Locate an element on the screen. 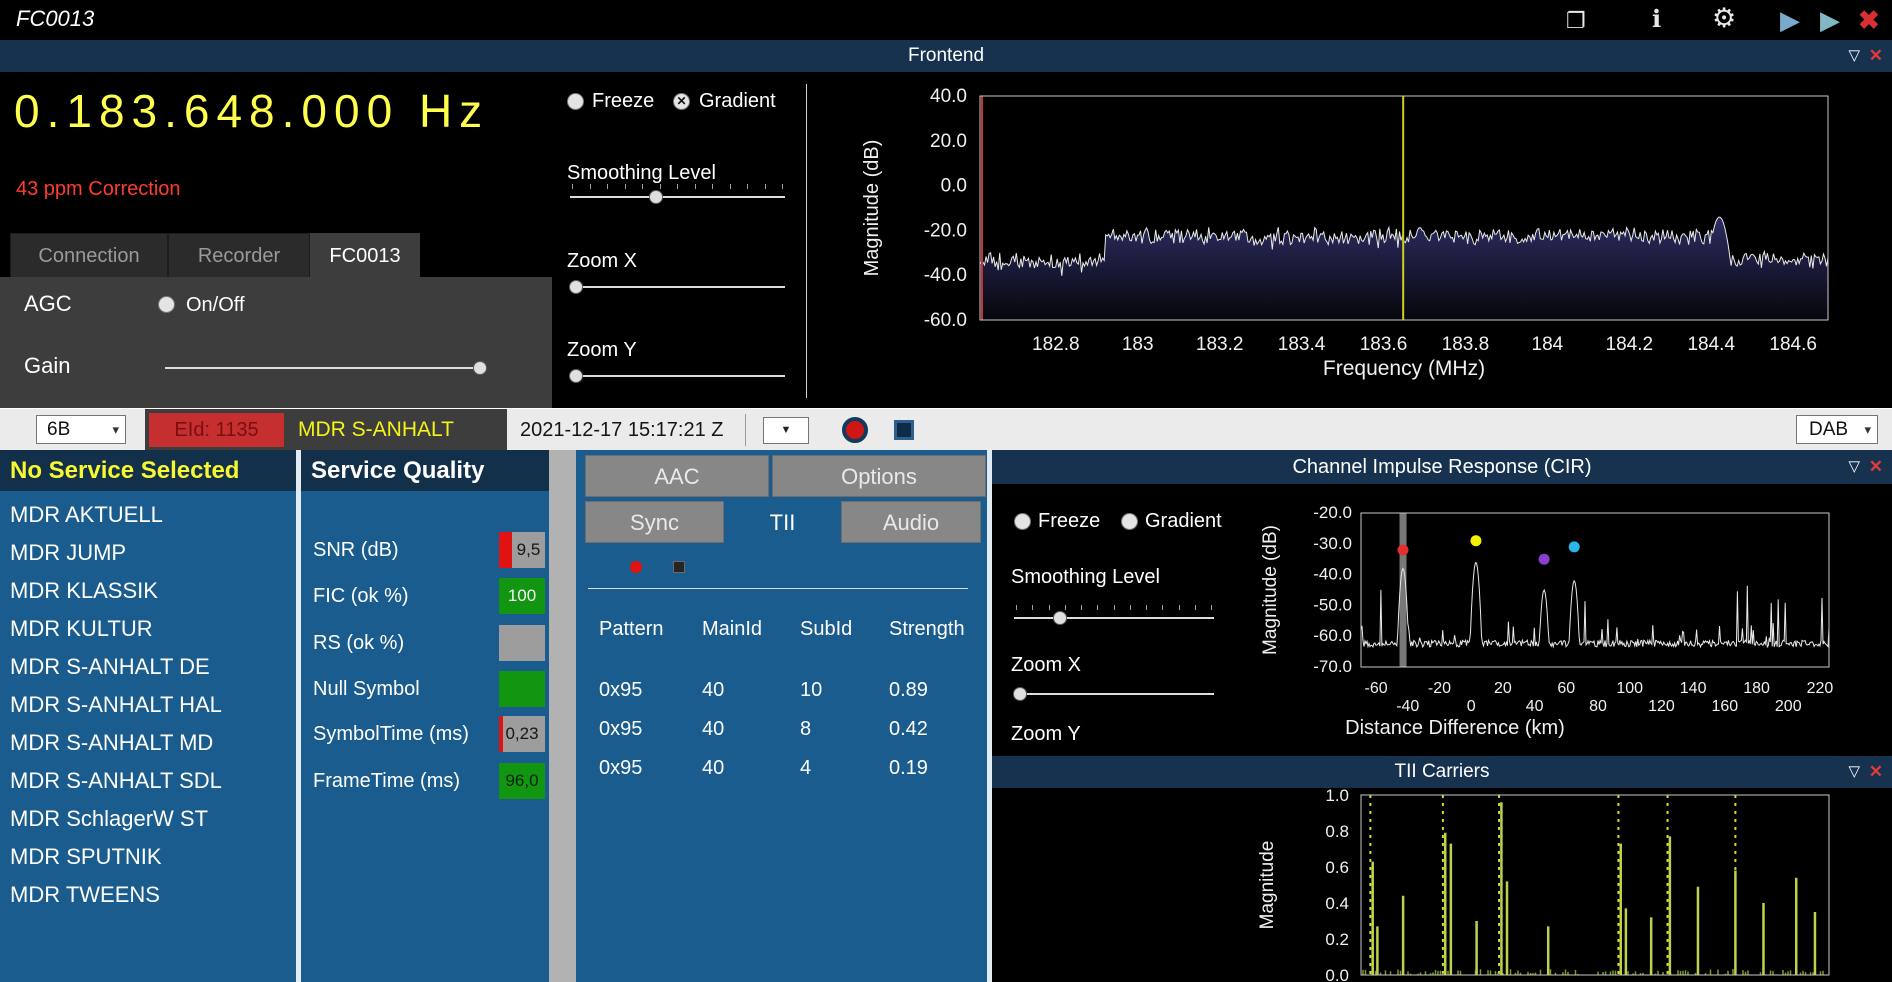 Image resolution: width=1892 pixels, height=982 pixels. svg-text: 160 is located at coordinates (1724, 706).